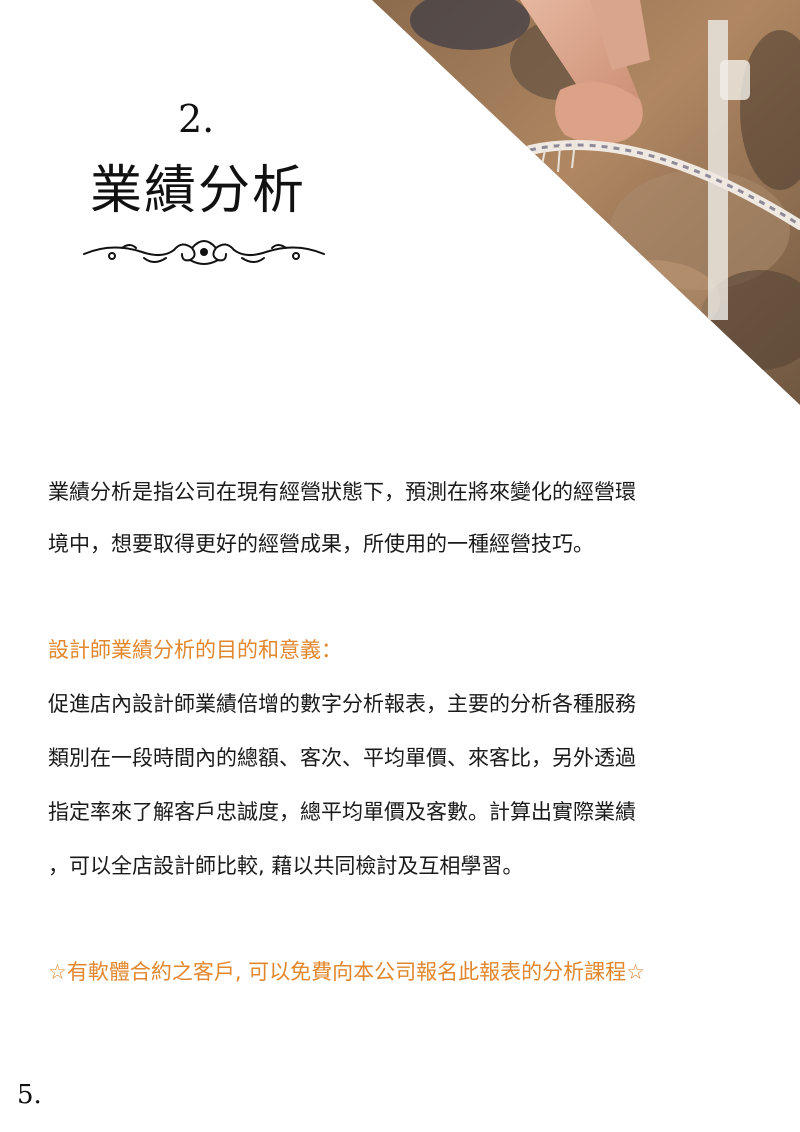 The image size is (800, 1132). What do you see at coordinates (198, 191) in the screenshot?
I see `chapter-title: 業績分析` at bounding box center [198, 191].